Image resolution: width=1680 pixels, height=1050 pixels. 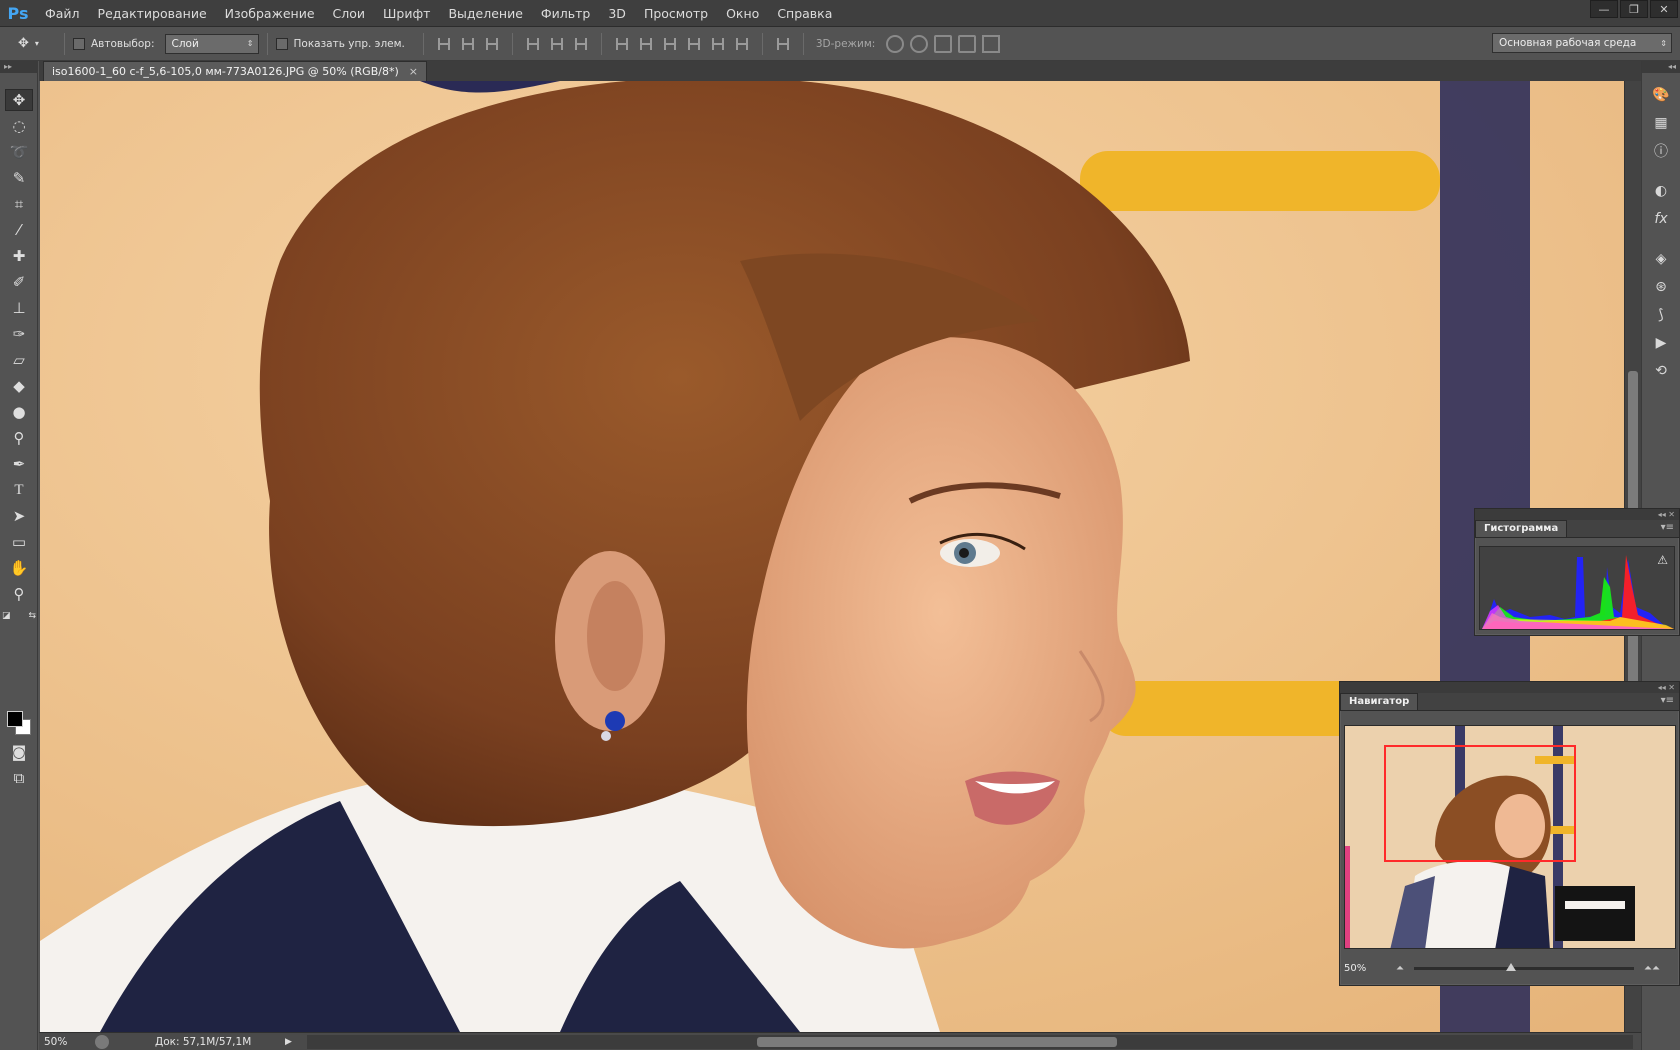 What do you see at coordinates (444, 44) in the screenshot?
I see `align-top-icon` at bounding box center [444, 44].